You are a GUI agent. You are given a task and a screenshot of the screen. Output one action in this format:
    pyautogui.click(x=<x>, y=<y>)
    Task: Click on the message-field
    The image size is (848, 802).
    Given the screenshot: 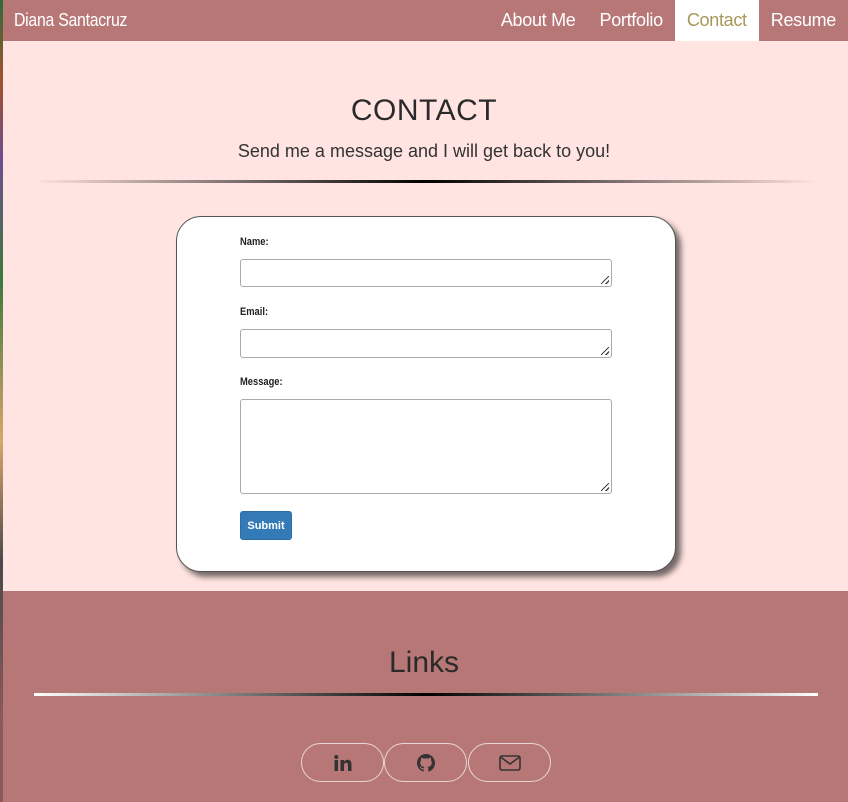 What is the action you would take?
    pyautogui.click(x=426, y=446)
    